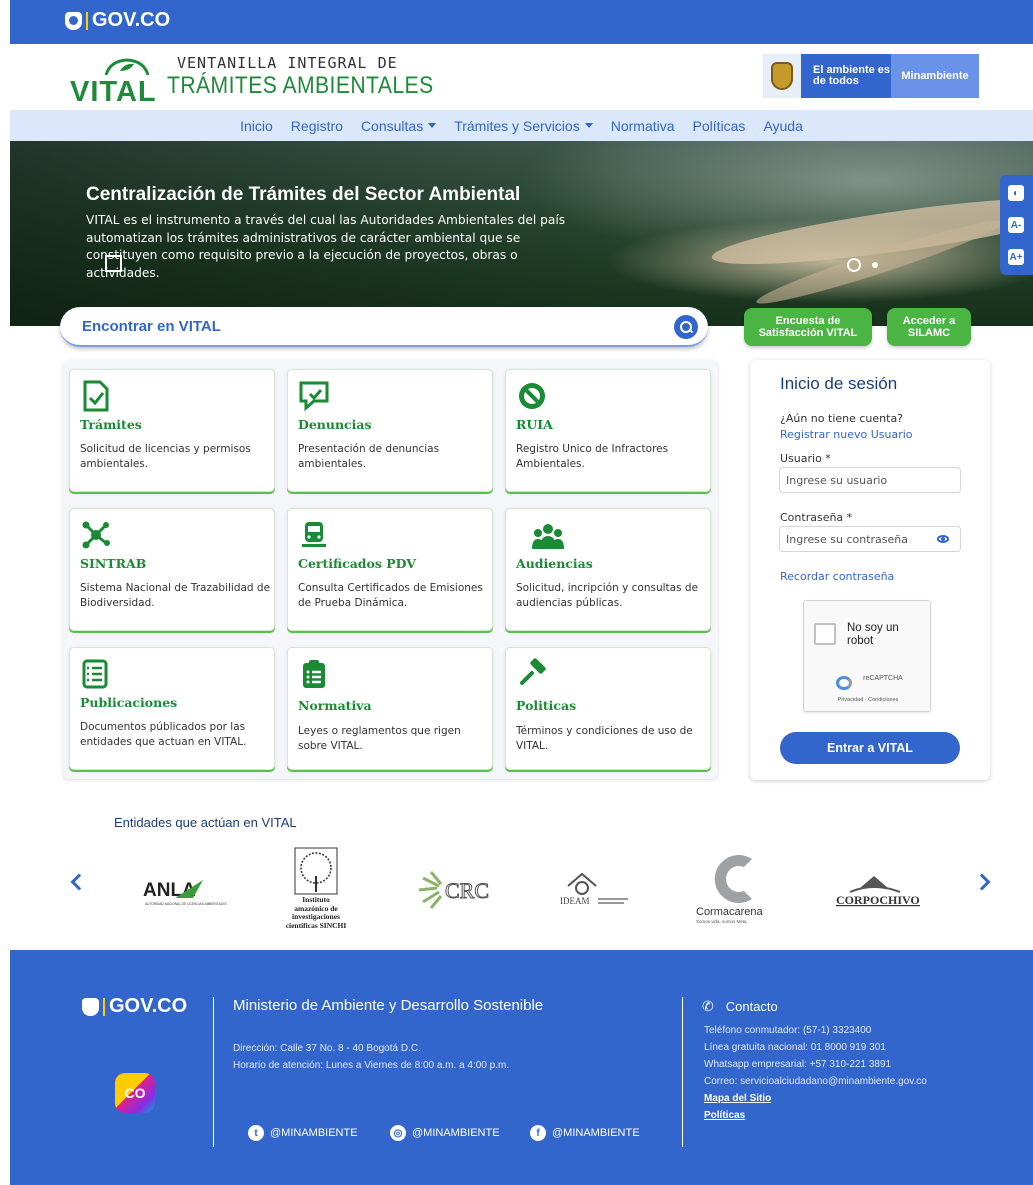 The height and width of the screenshot is (1185, 1033). I want to click on carousel-dot, so click(875, 265).